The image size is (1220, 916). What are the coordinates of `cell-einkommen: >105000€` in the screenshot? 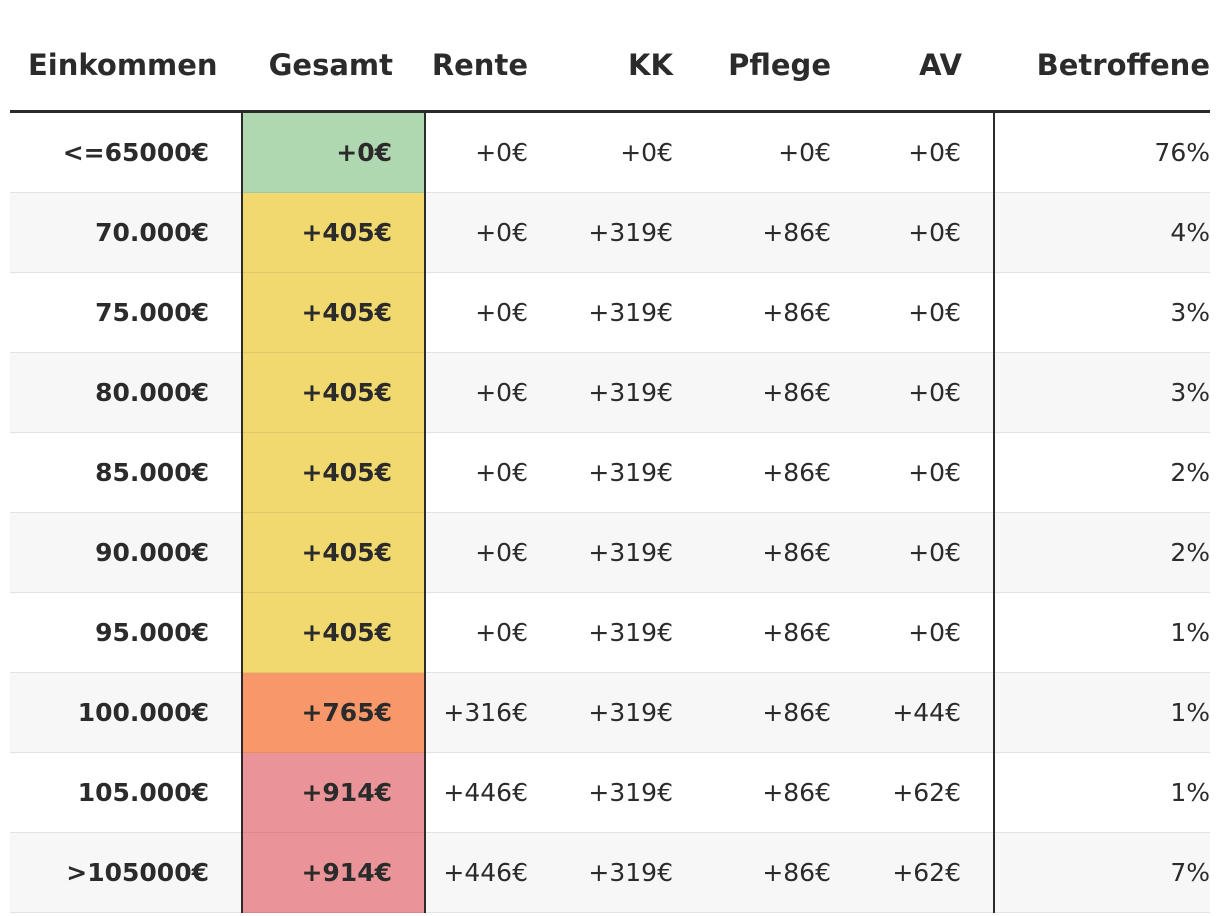 It's located at (126, 872).